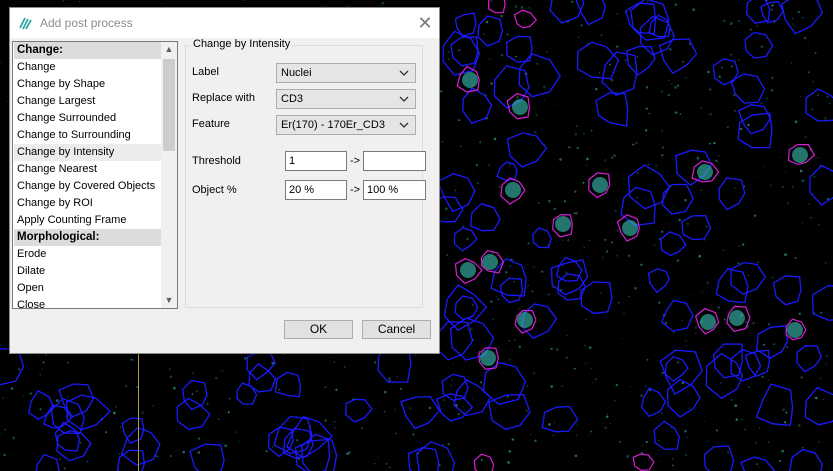 The width and height of the screenshot is (833, 471). What do you see at coordinates (88, 152) in the screenshot?
I see `list-item: Change by Intensity` at bounding box center [88, 152].